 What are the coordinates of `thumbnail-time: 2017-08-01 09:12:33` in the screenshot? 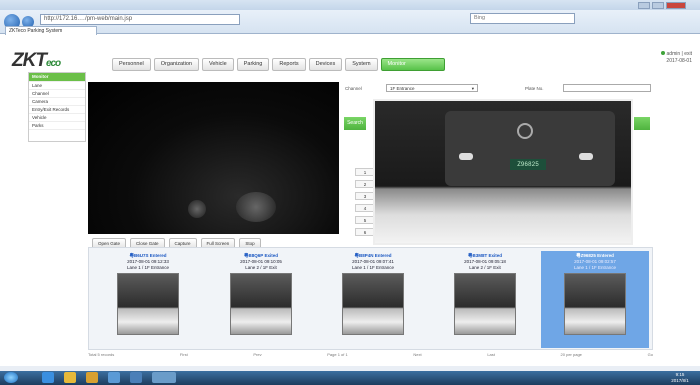 It's located at (148, 261).